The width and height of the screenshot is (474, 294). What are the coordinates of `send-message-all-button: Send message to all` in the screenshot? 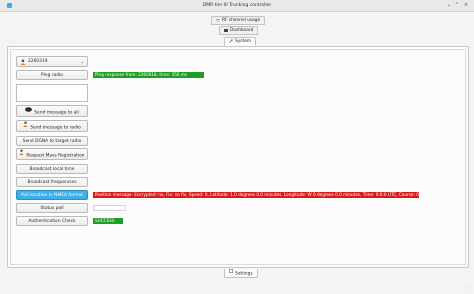 It's located at (52, 111).